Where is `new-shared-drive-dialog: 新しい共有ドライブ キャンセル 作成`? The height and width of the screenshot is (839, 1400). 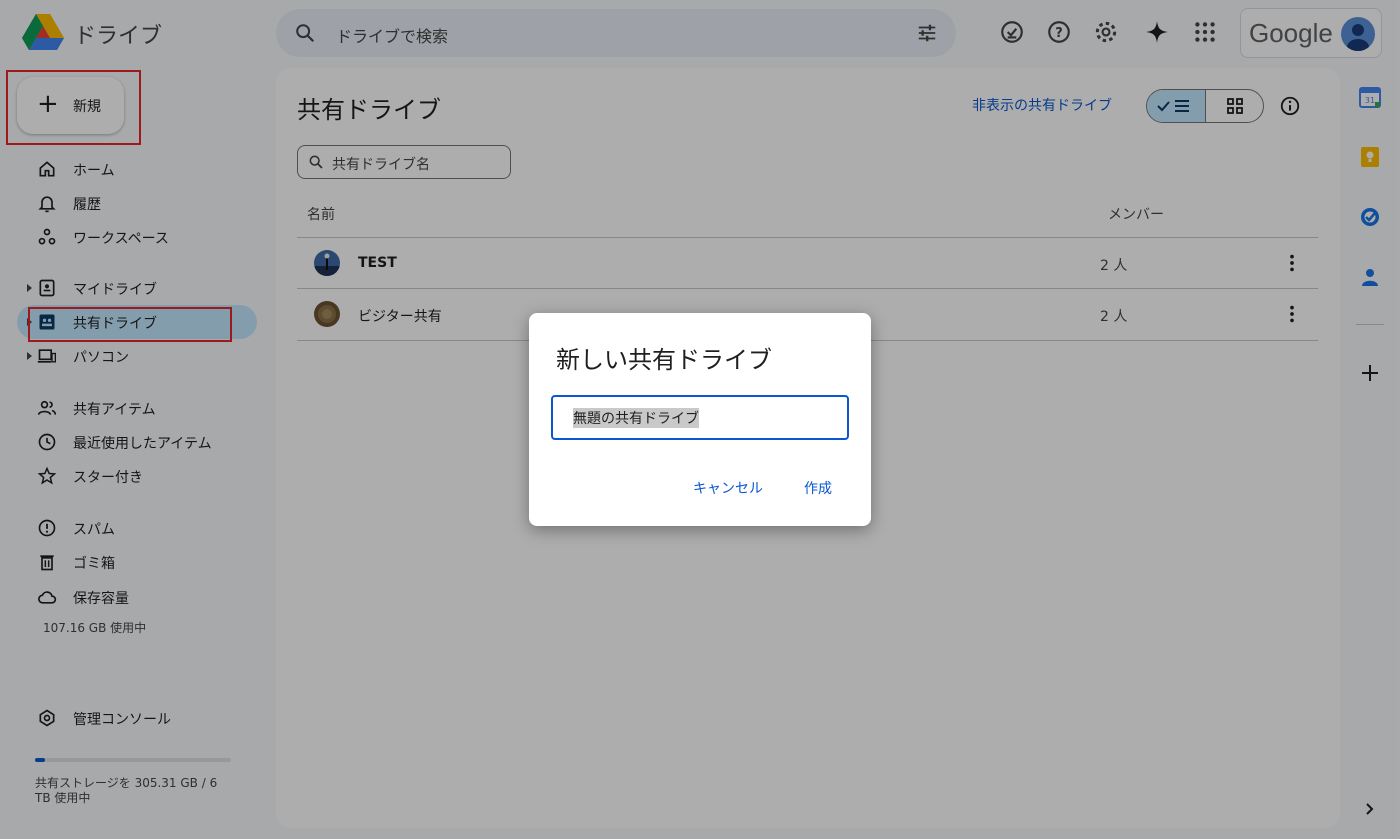 new-shared-drive-dialog: 新しい共有ドライブ キャンセル 作成 is located at coordinates (700, 419).